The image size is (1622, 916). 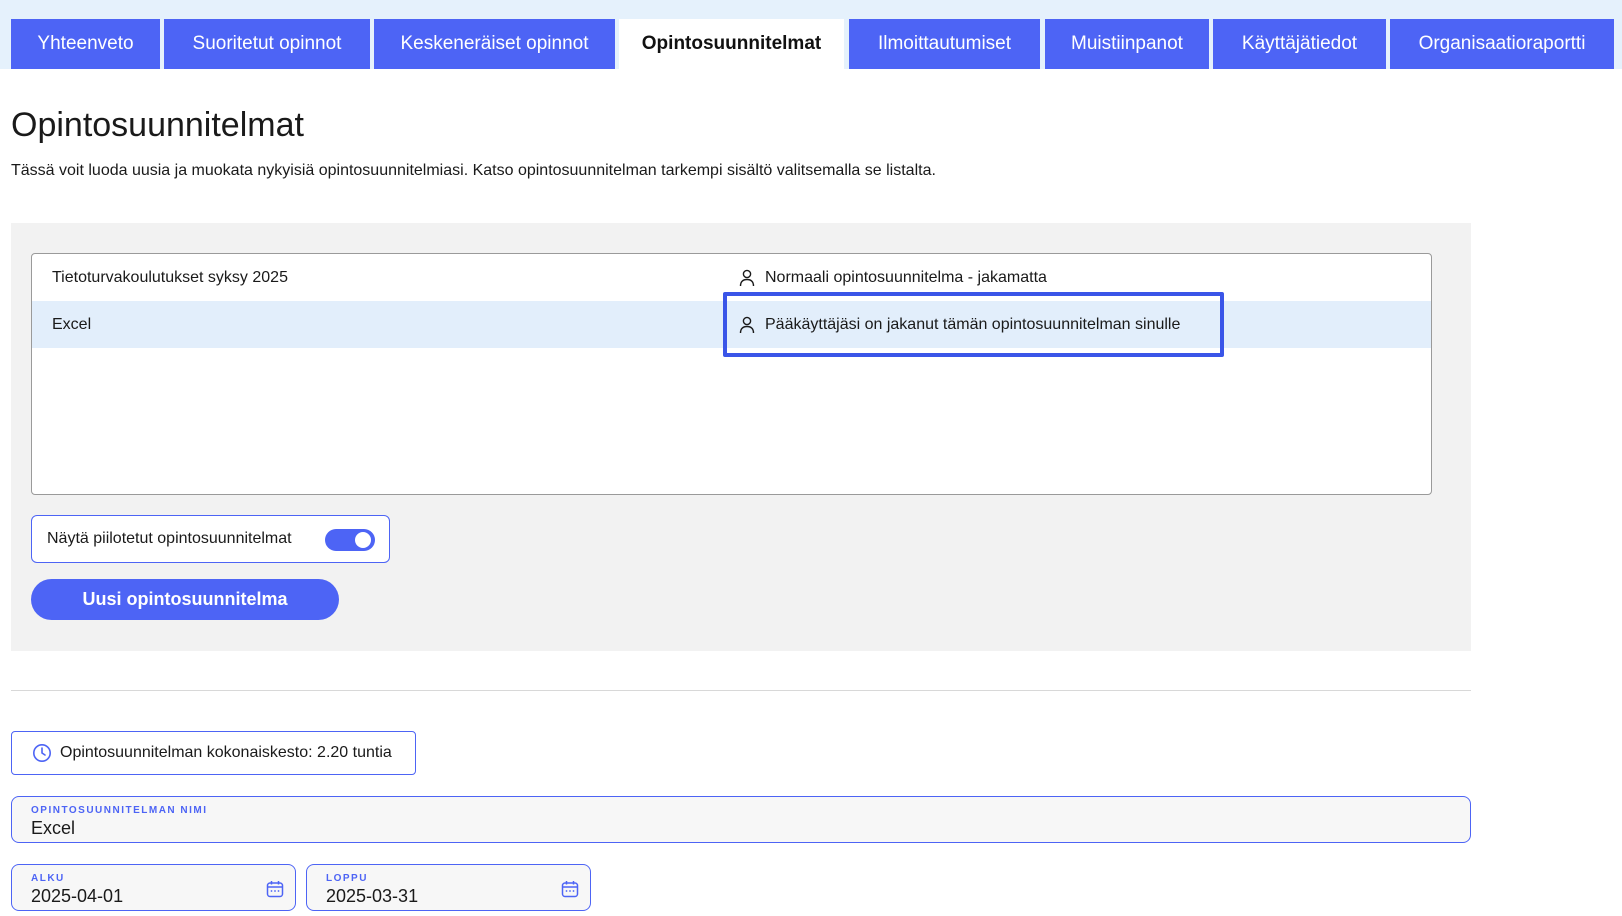 What do you see at coordinates (494, 44) in the screenshot?
I see `tab-keskeneraiset-opinnot: Keskeneräiset opinnot` at bounding box center [494, 44].